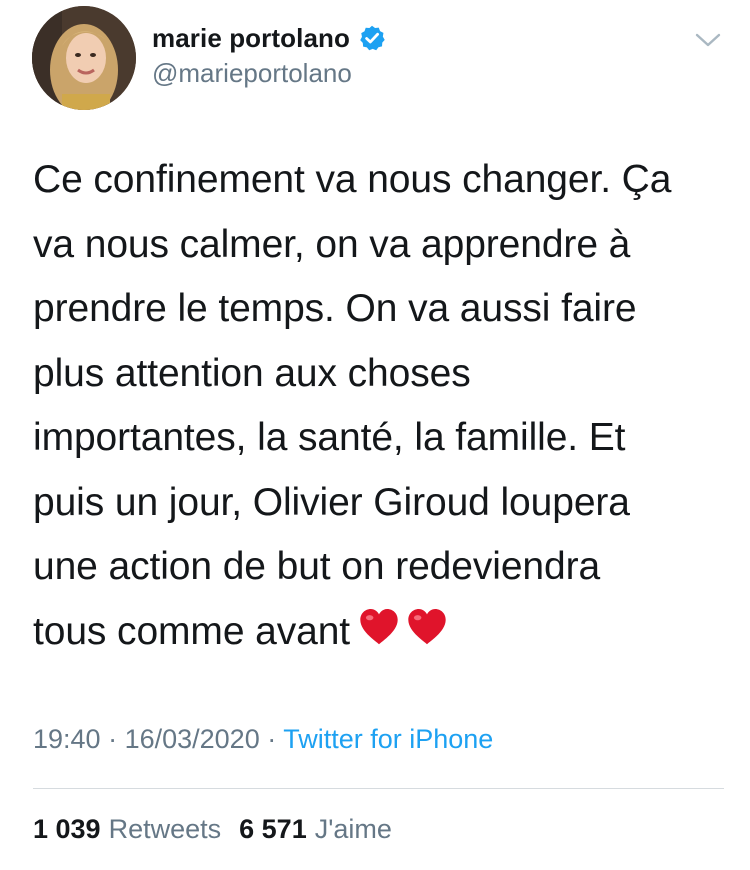 The image size is (750, 870). What do you see at coordinates (84, 58) in the screenshot?
I see `avatar` at bounding box center [84, 58].